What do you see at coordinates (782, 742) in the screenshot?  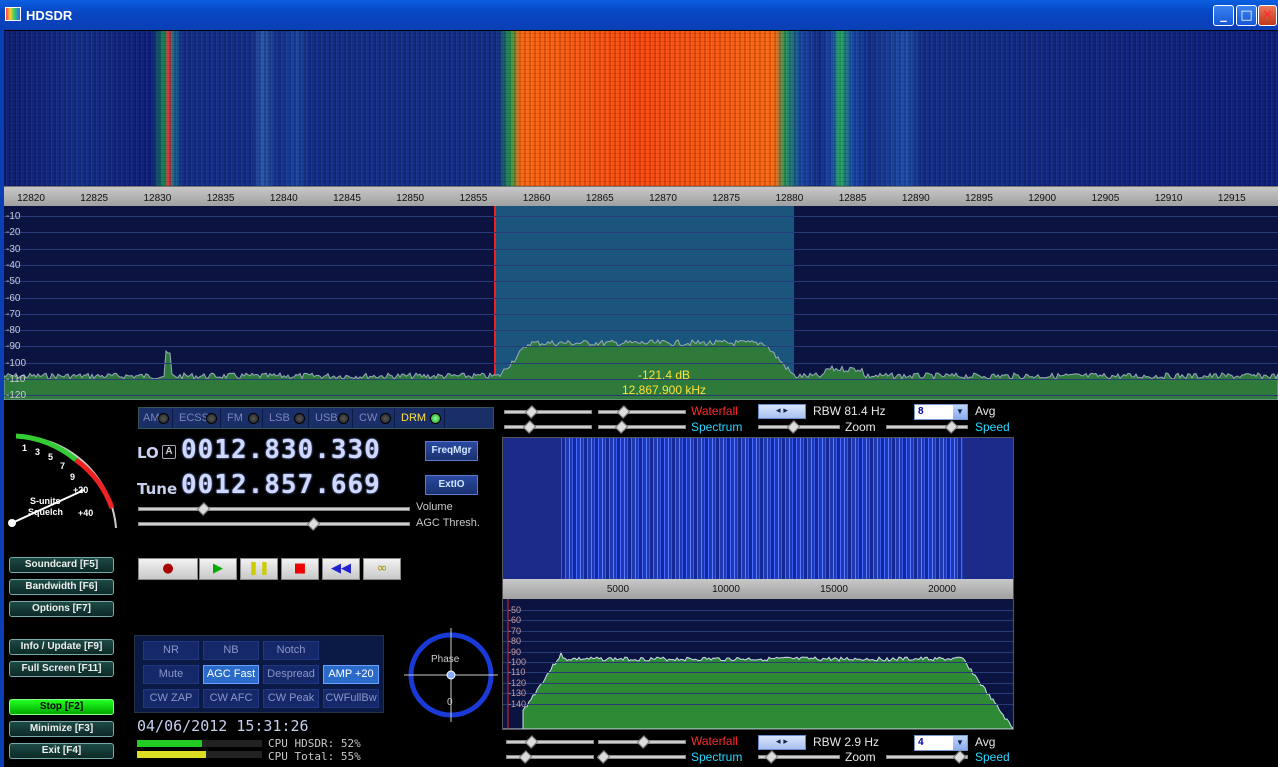 I see `af-rbw-spinner: ◂ ▸` at bounding box center [782, 742].